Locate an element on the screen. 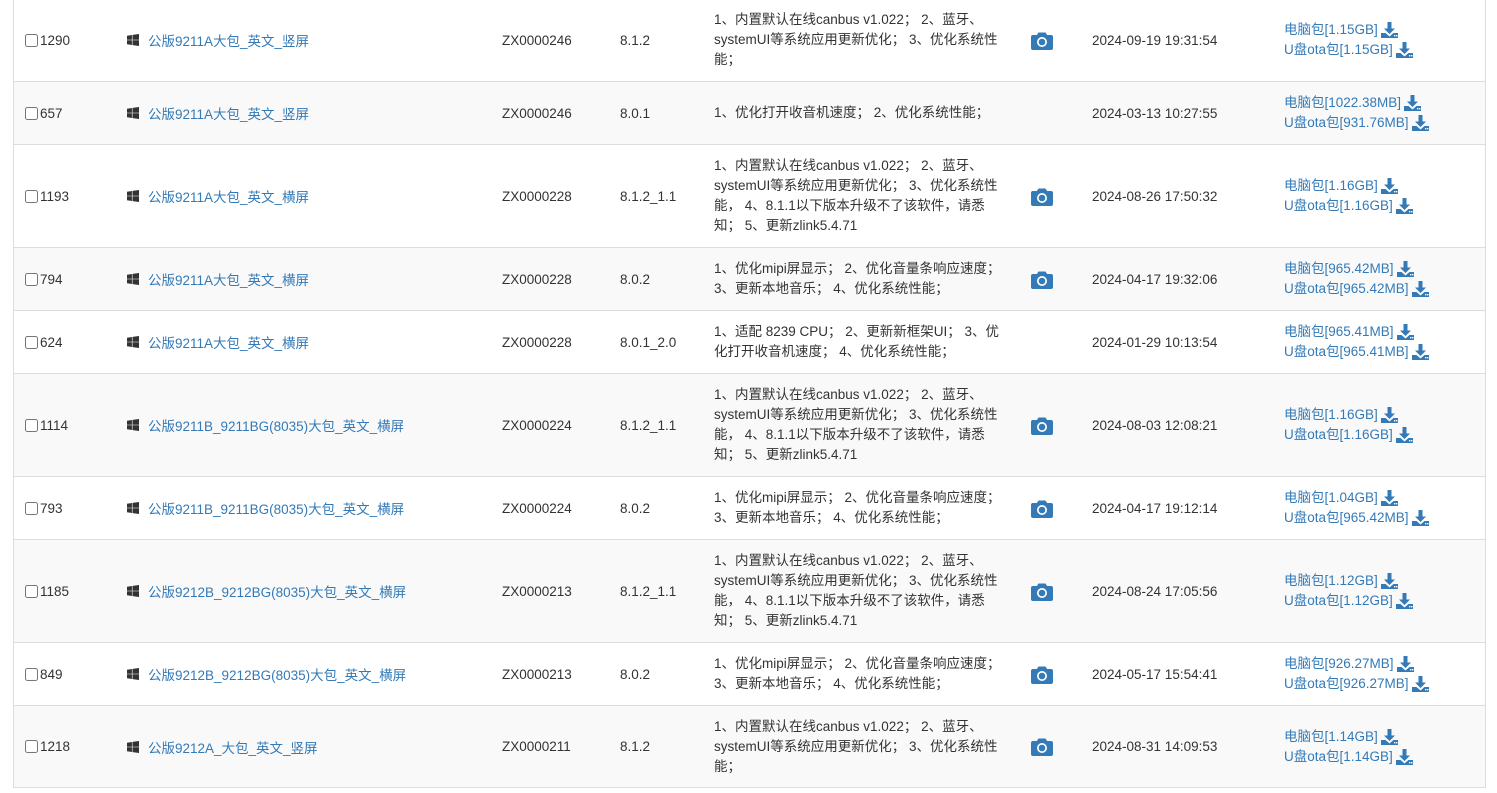  download-cell: 电脑包[1.12GB] U盘ota包[1.12GB] is located at coordinates (1375, 591).